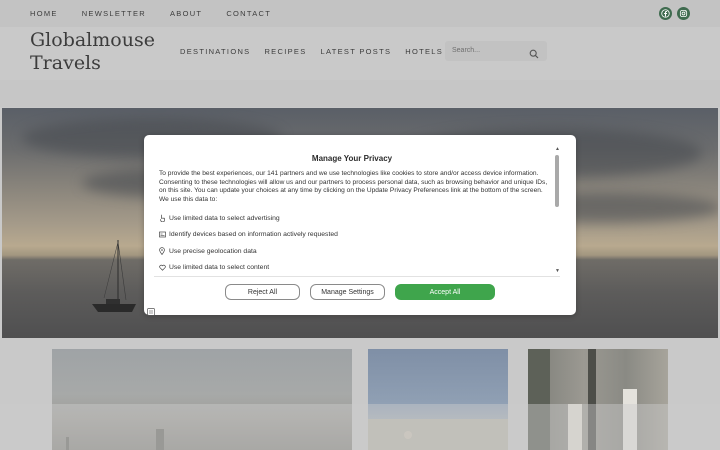  I want to click on bottom-overlay, so click(360, 427).